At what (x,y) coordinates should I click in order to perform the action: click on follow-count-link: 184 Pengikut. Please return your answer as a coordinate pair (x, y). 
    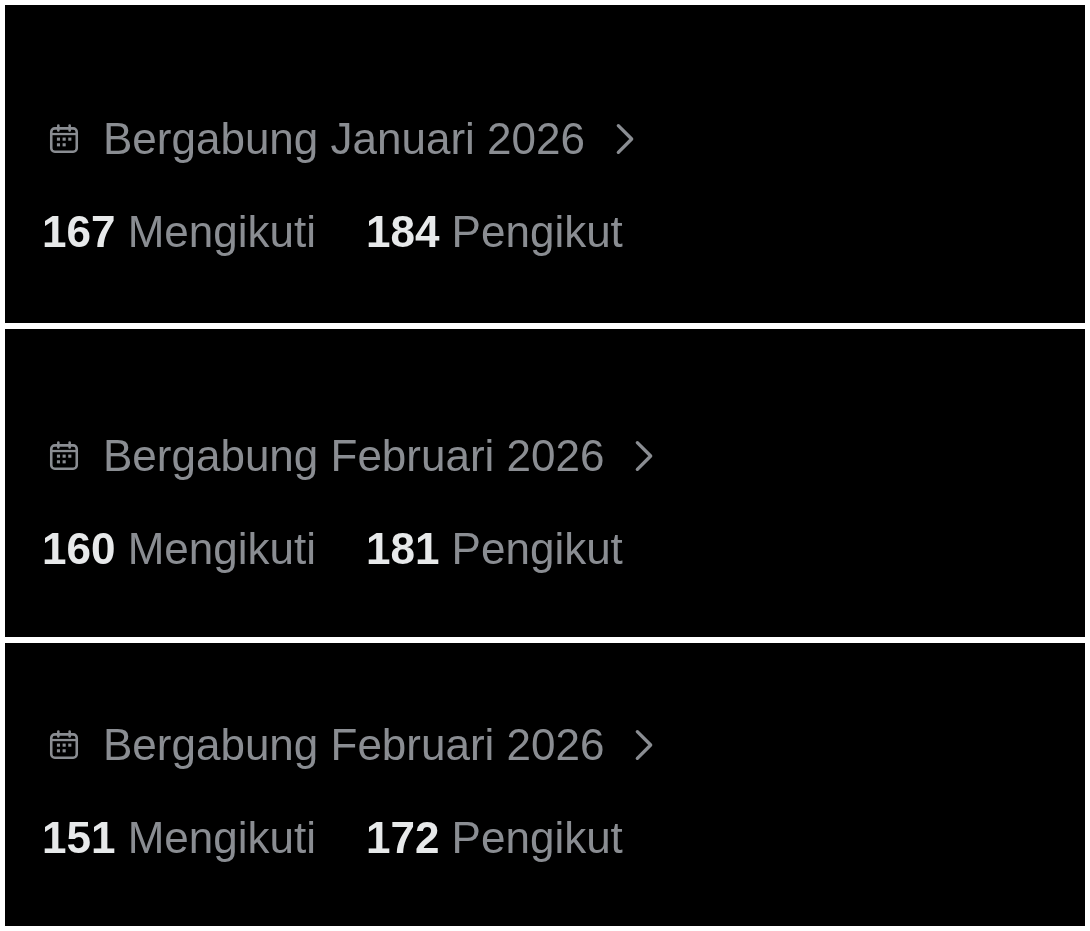
    Looking at the image, I should click on (494, 231).